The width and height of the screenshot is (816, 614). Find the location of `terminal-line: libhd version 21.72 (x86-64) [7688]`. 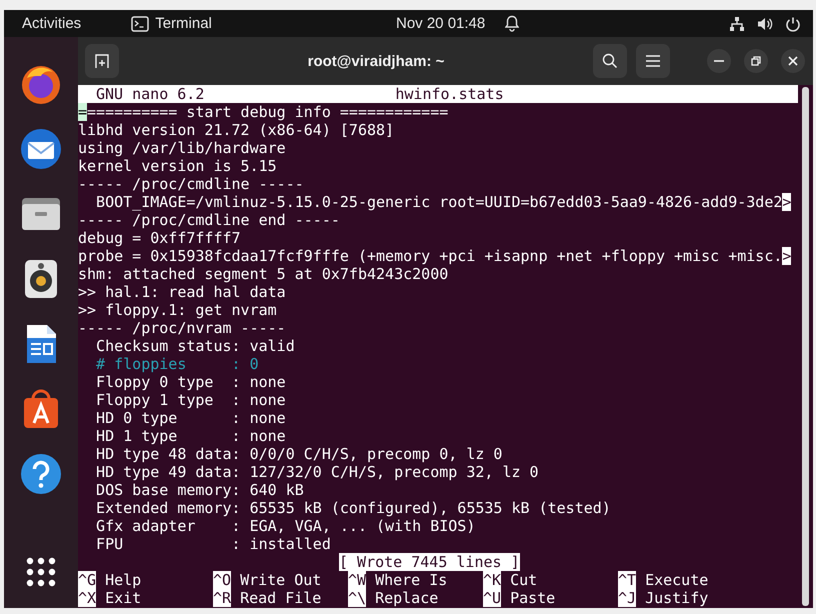

terminal-line: libhd version 21.72 (x86-64) [7688] is located at coordinates (236, 130).